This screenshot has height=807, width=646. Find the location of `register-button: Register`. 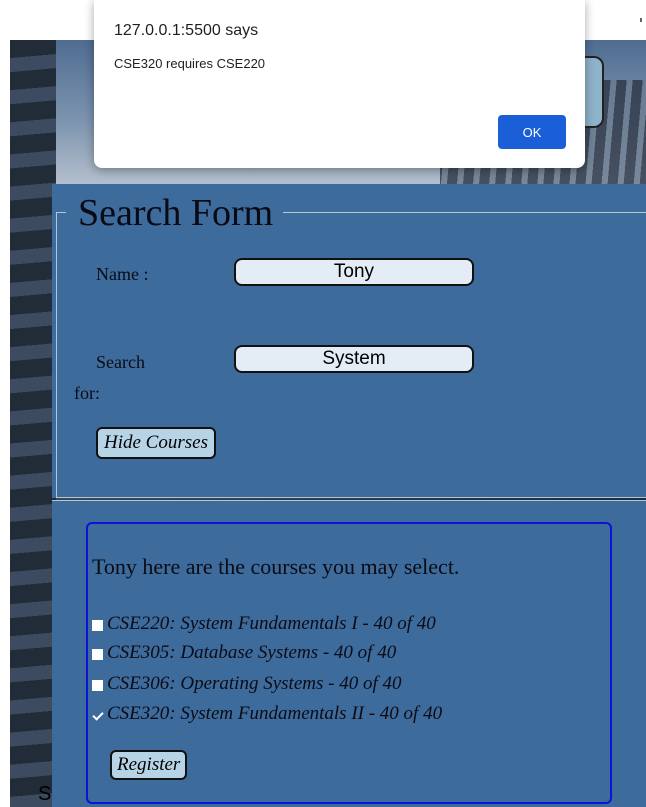

register-button: Register is located at coordinates (149, 765).